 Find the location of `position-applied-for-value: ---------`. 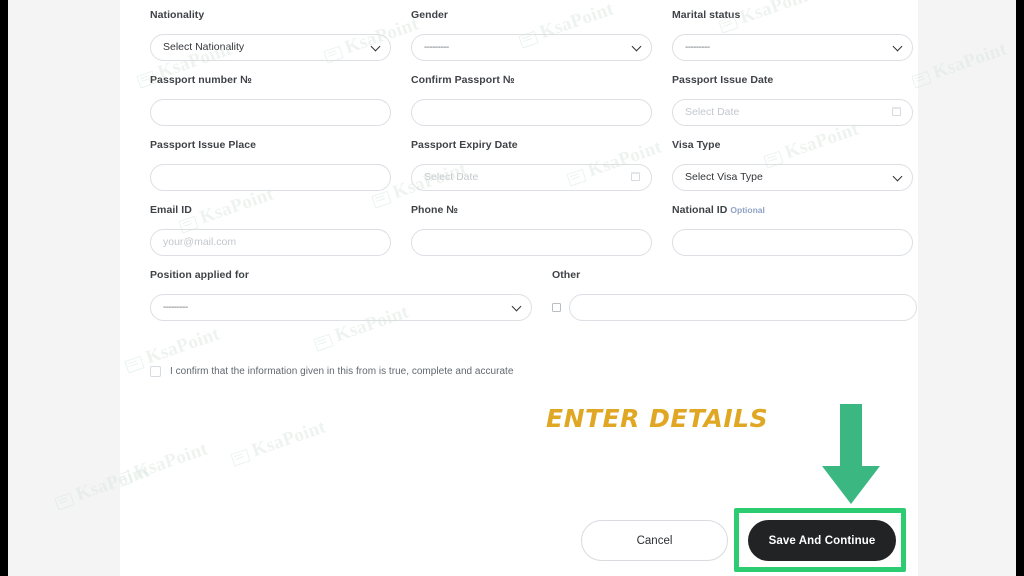

position-applied-for-value: --------- is located at coordinates (175, 307).